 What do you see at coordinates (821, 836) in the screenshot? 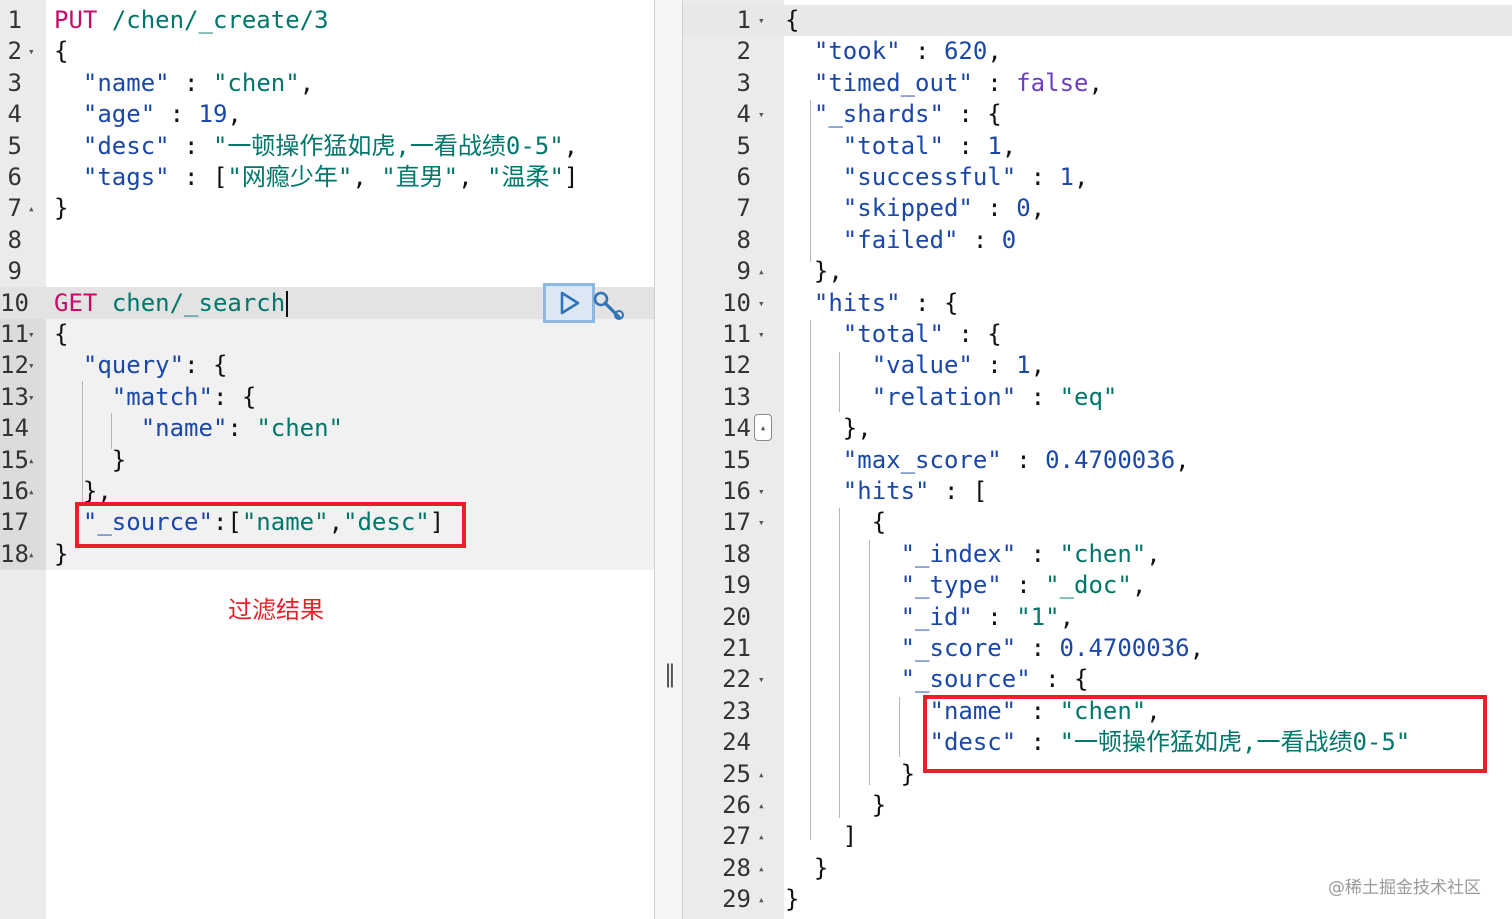
I see `code-text: ]` at bounding box center [821, 836].